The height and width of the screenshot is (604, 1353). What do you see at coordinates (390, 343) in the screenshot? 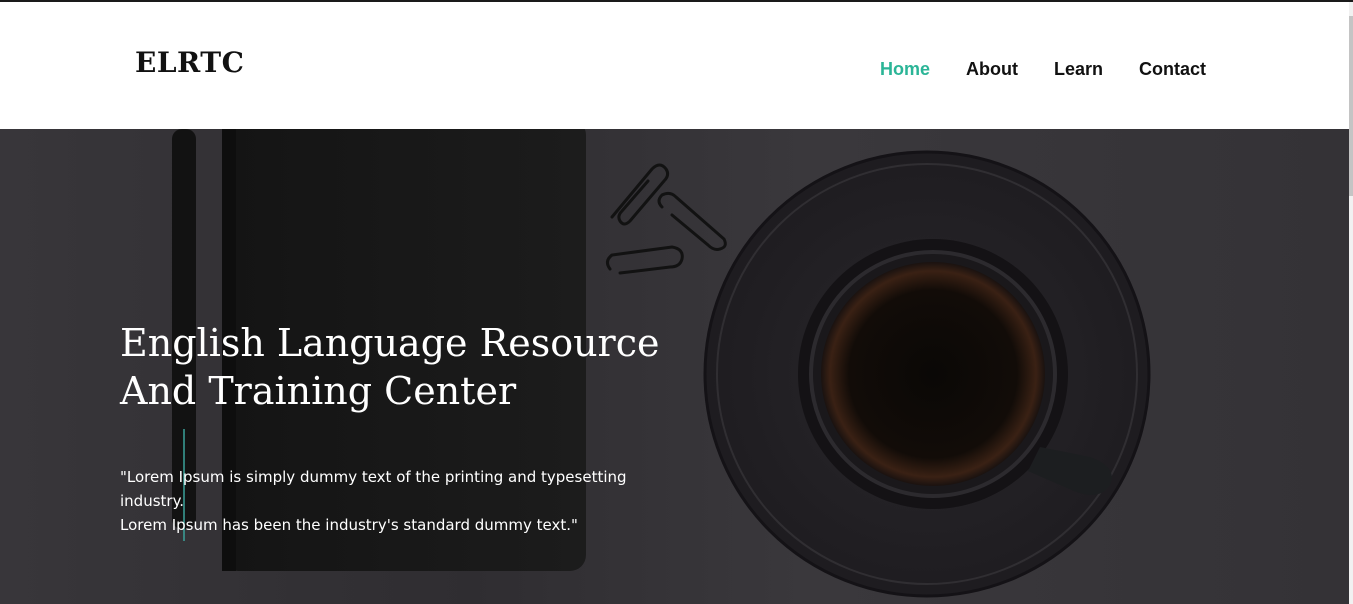
I see `hero-title-line1: English Language Resource` at bounding box center [390, 343].